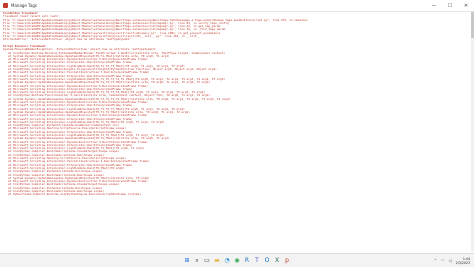 This screenshot has width=474, height=267. What do you see at coordinates (257, 260) in the screenshot?
I see `teams-icon: T` at bounding box center [257, 260].